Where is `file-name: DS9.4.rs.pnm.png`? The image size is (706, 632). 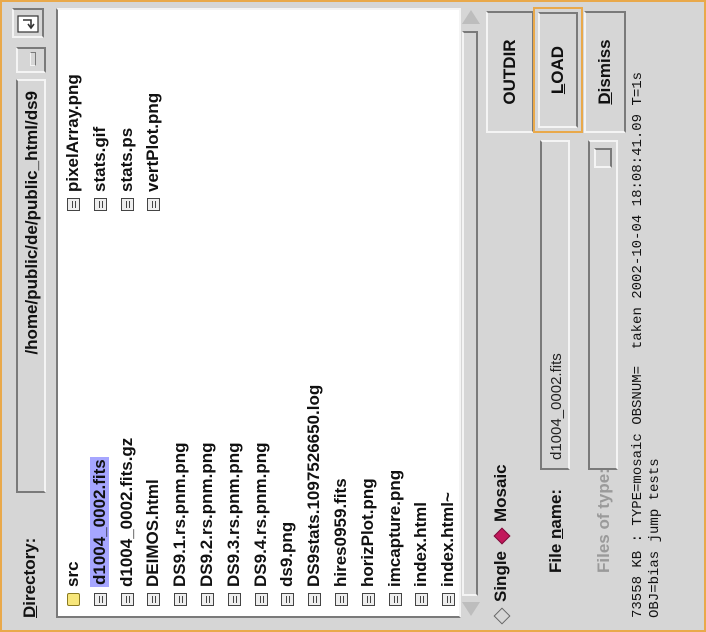 file-name: DS9.4.rs.pnm.png is located at coordinates (260, 514).